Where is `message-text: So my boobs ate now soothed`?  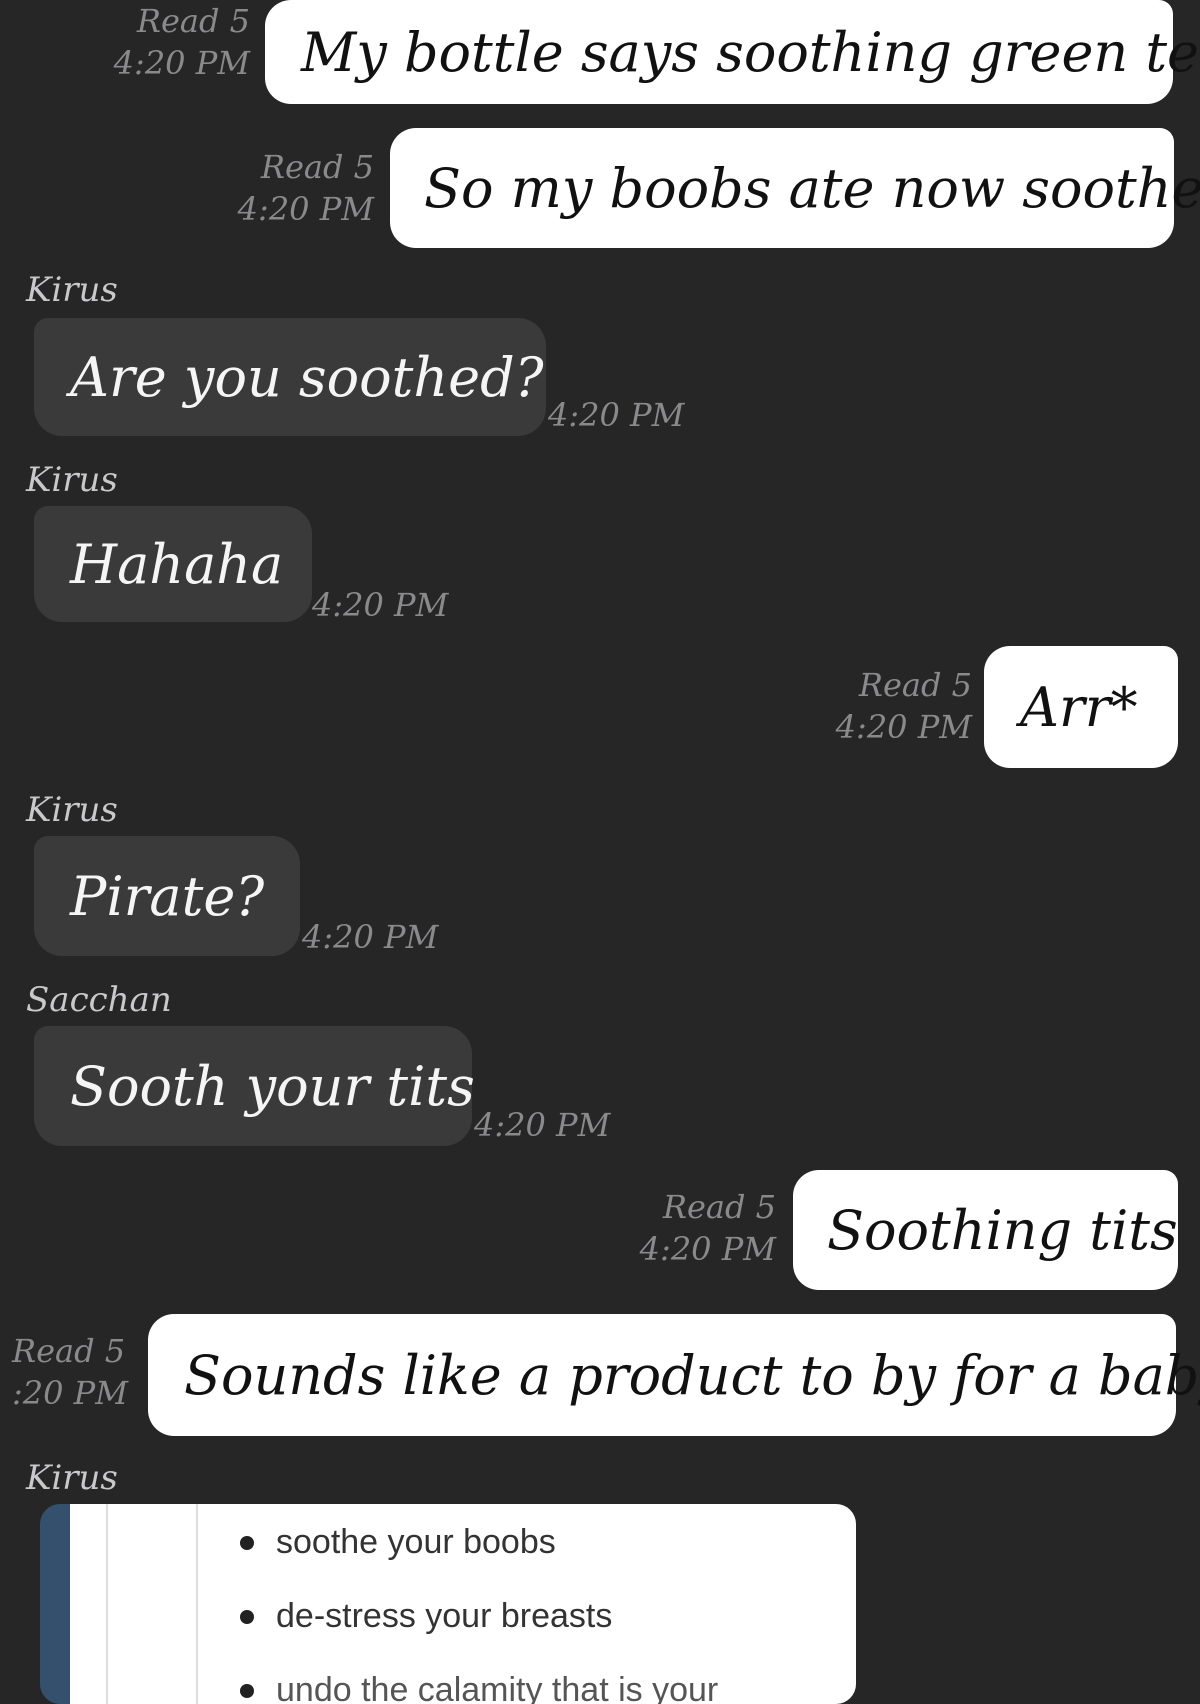 message-text: So my boobs ate now soothed is located at coordinates (812, 188).